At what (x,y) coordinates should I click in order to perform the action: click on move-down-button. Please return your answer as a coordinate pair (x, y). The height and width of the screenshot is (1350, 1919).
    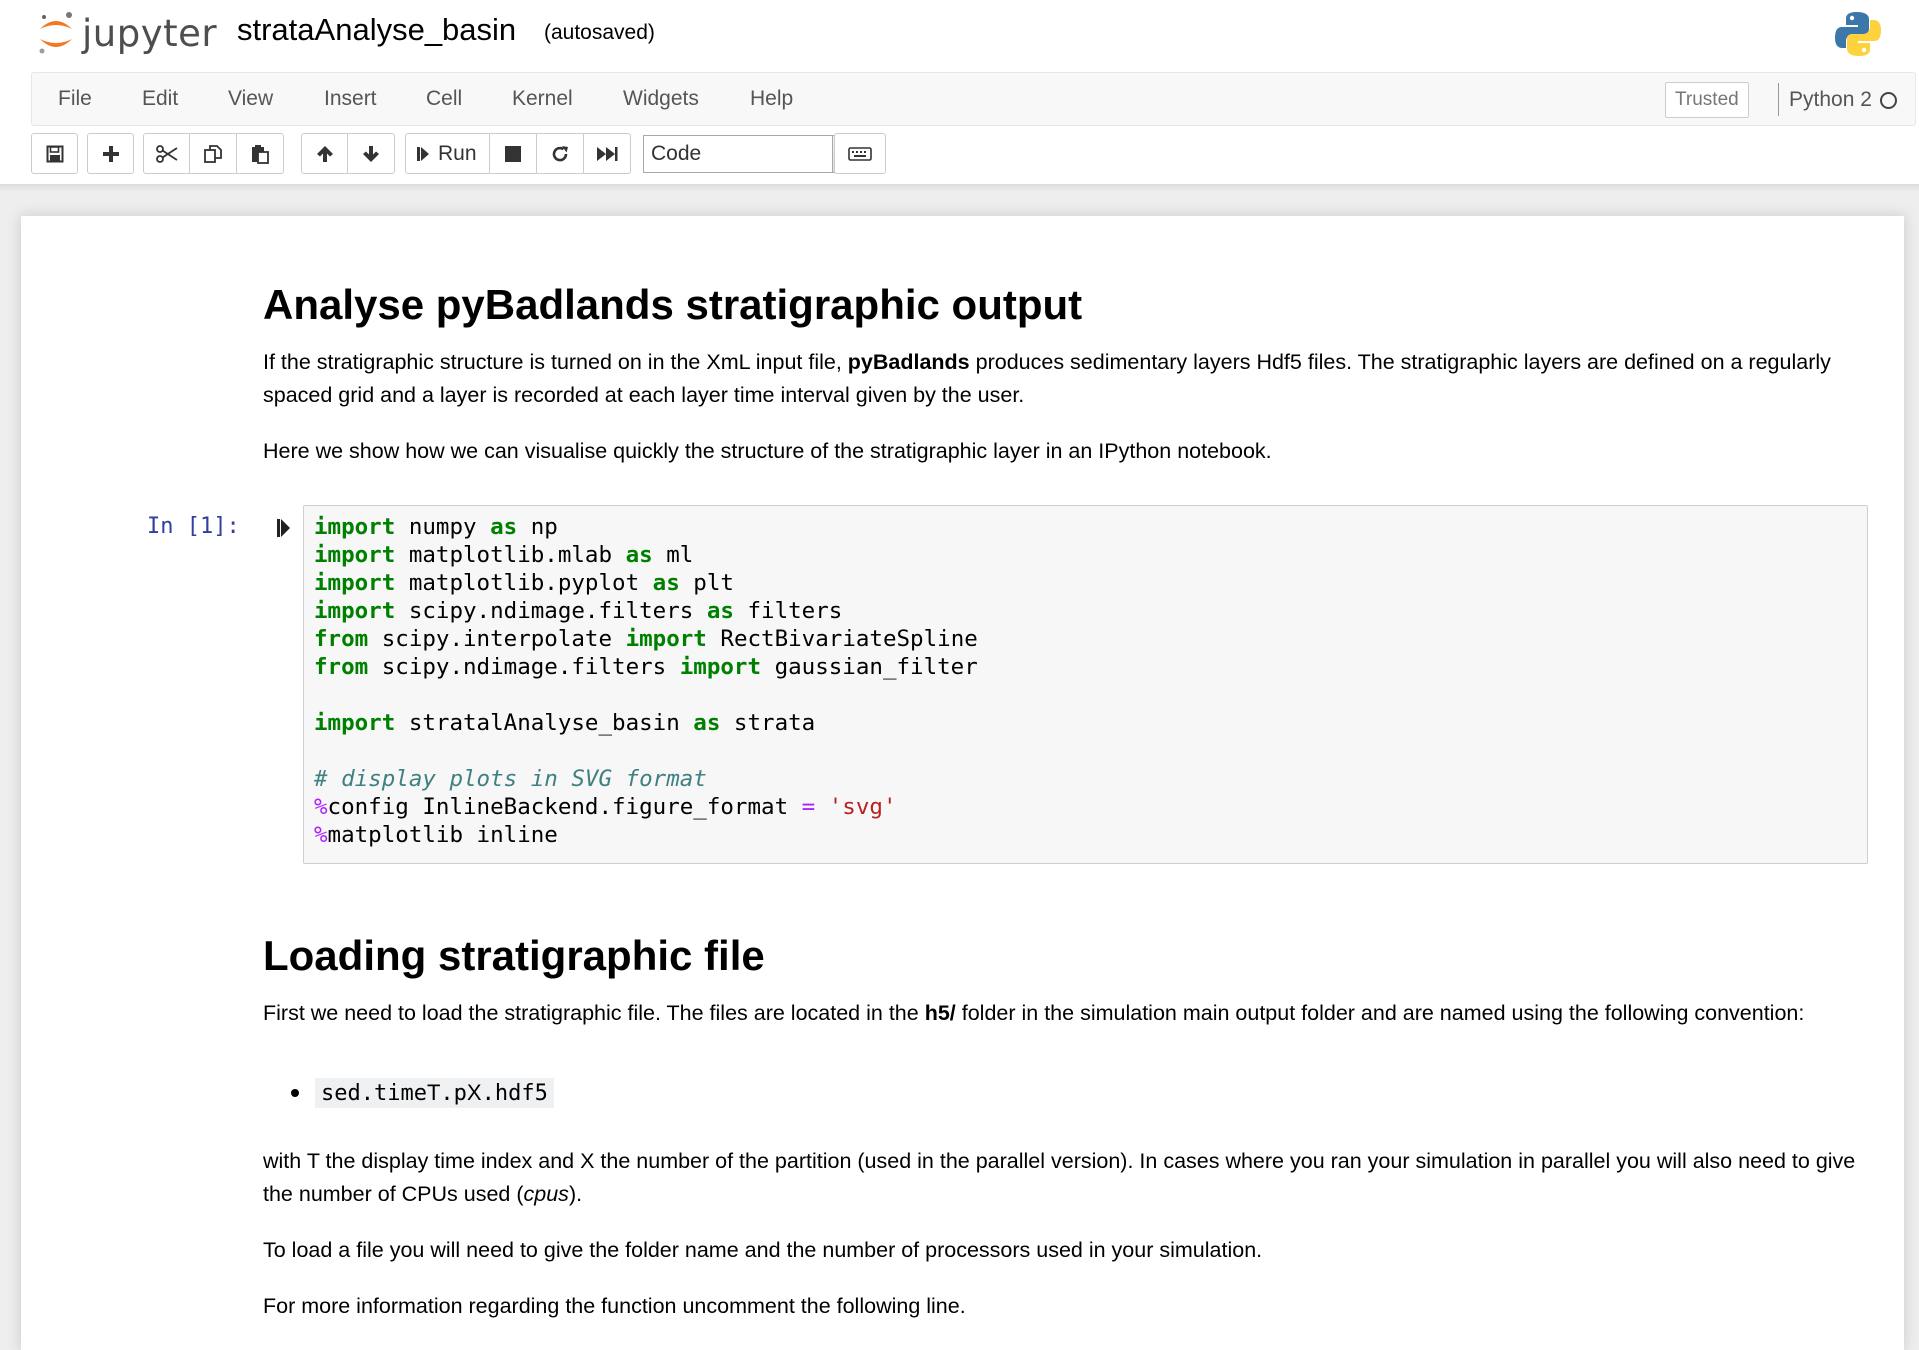
    Looking at the image, I should click on (371, 153).